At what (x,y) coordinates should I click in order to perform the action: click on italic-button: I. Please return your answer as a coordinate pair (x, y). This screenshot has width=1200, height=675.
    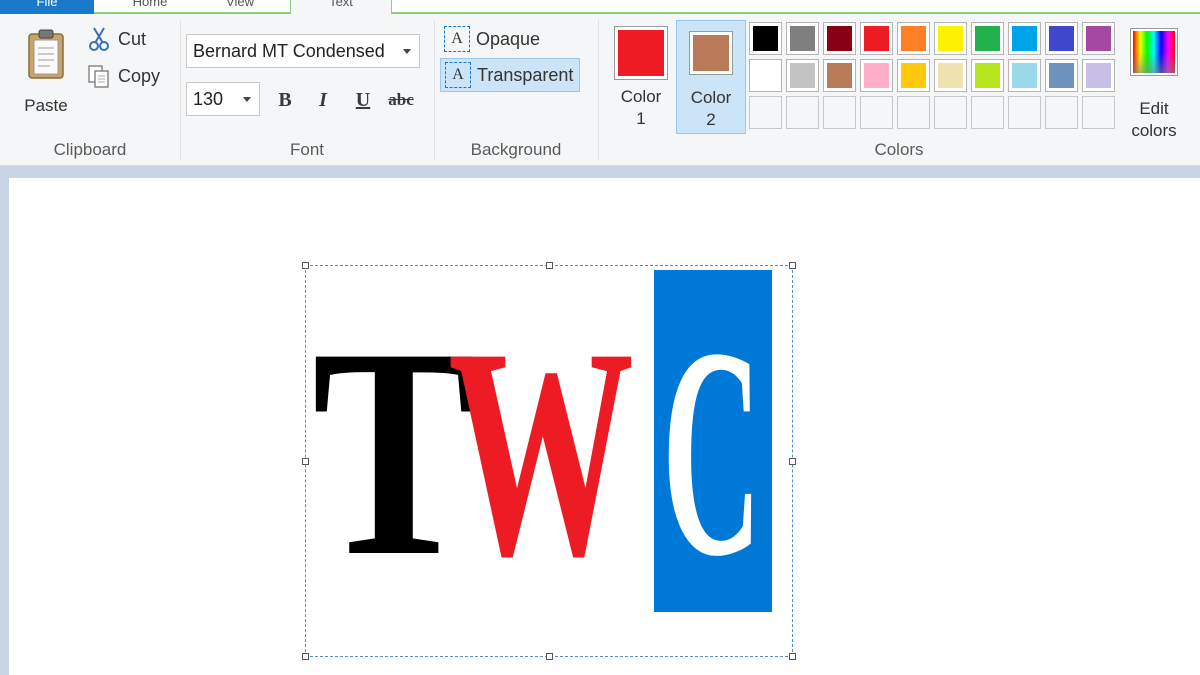
    Looking at the image, I should click on (323, 100).